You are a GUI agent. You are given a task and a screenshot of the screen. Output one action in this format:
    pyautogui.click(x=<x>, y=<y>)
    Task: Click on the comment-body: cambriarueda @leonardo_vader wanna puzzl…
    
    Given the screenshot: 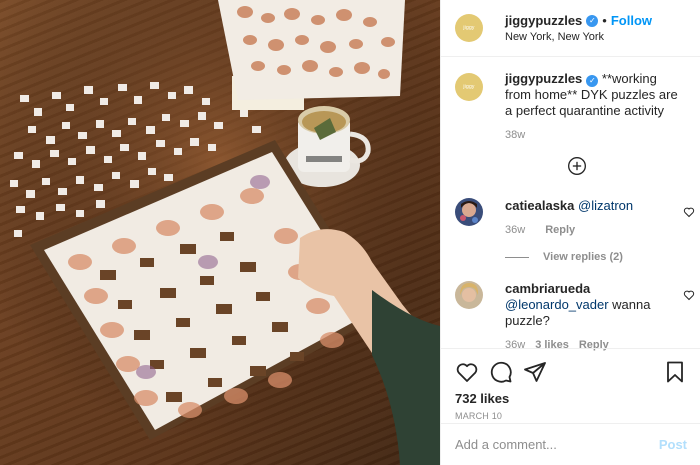 What is the action you would take?
    pyautogui.click(x=600, y=316)
    